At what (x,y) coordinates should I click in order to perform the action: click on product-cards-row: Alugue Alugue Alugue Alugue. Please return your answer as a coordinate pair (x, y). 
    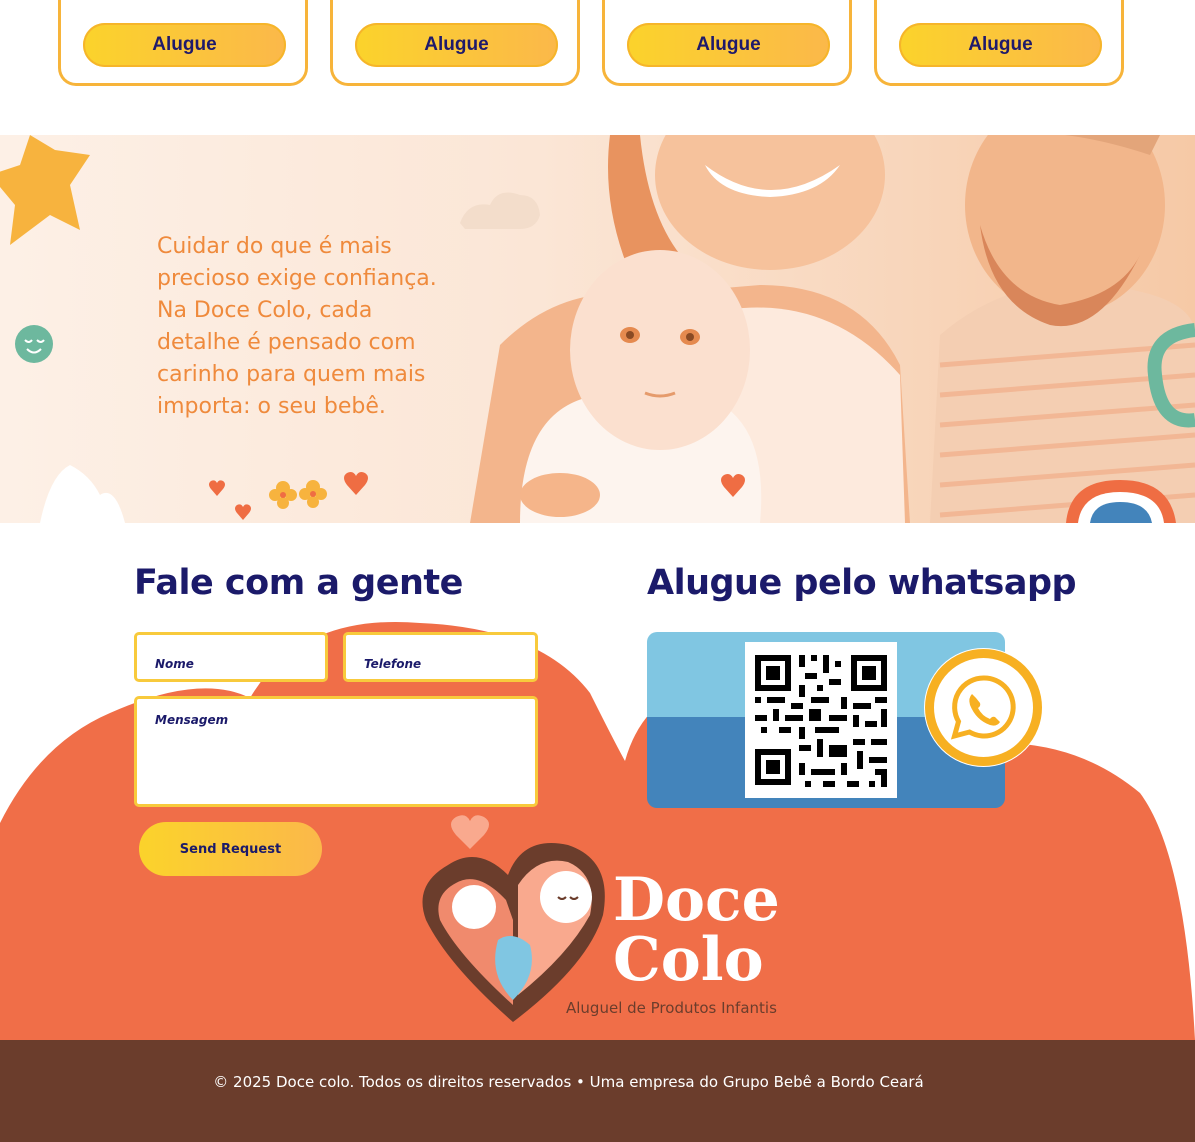
    Looking at the image, I should click on (597, 67).